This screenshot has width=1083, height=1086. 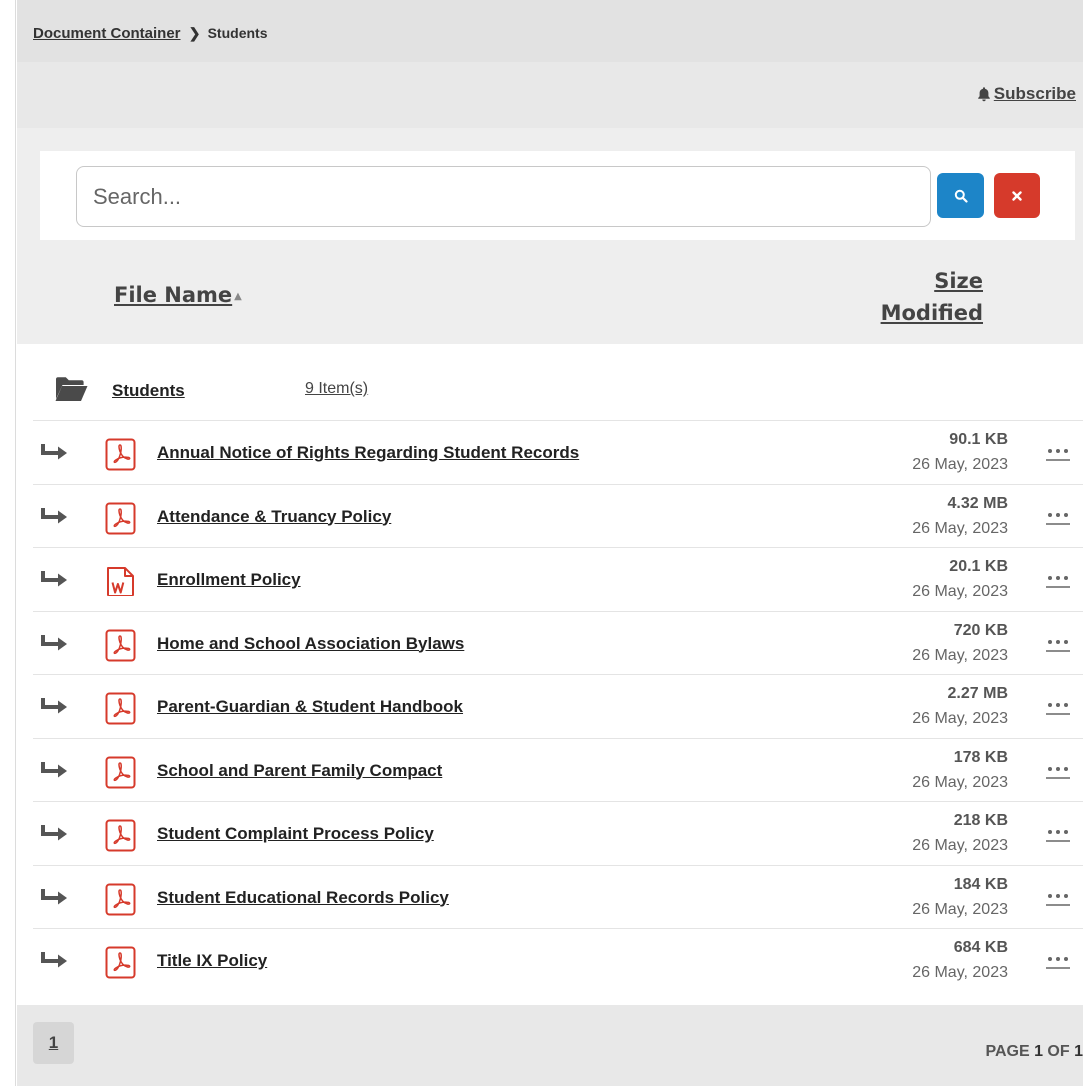 What do you see at coordinates (1034, 93) in the screenshot?
I see `subscribe-label: Subscribe` at bounding box center [1034, 93].